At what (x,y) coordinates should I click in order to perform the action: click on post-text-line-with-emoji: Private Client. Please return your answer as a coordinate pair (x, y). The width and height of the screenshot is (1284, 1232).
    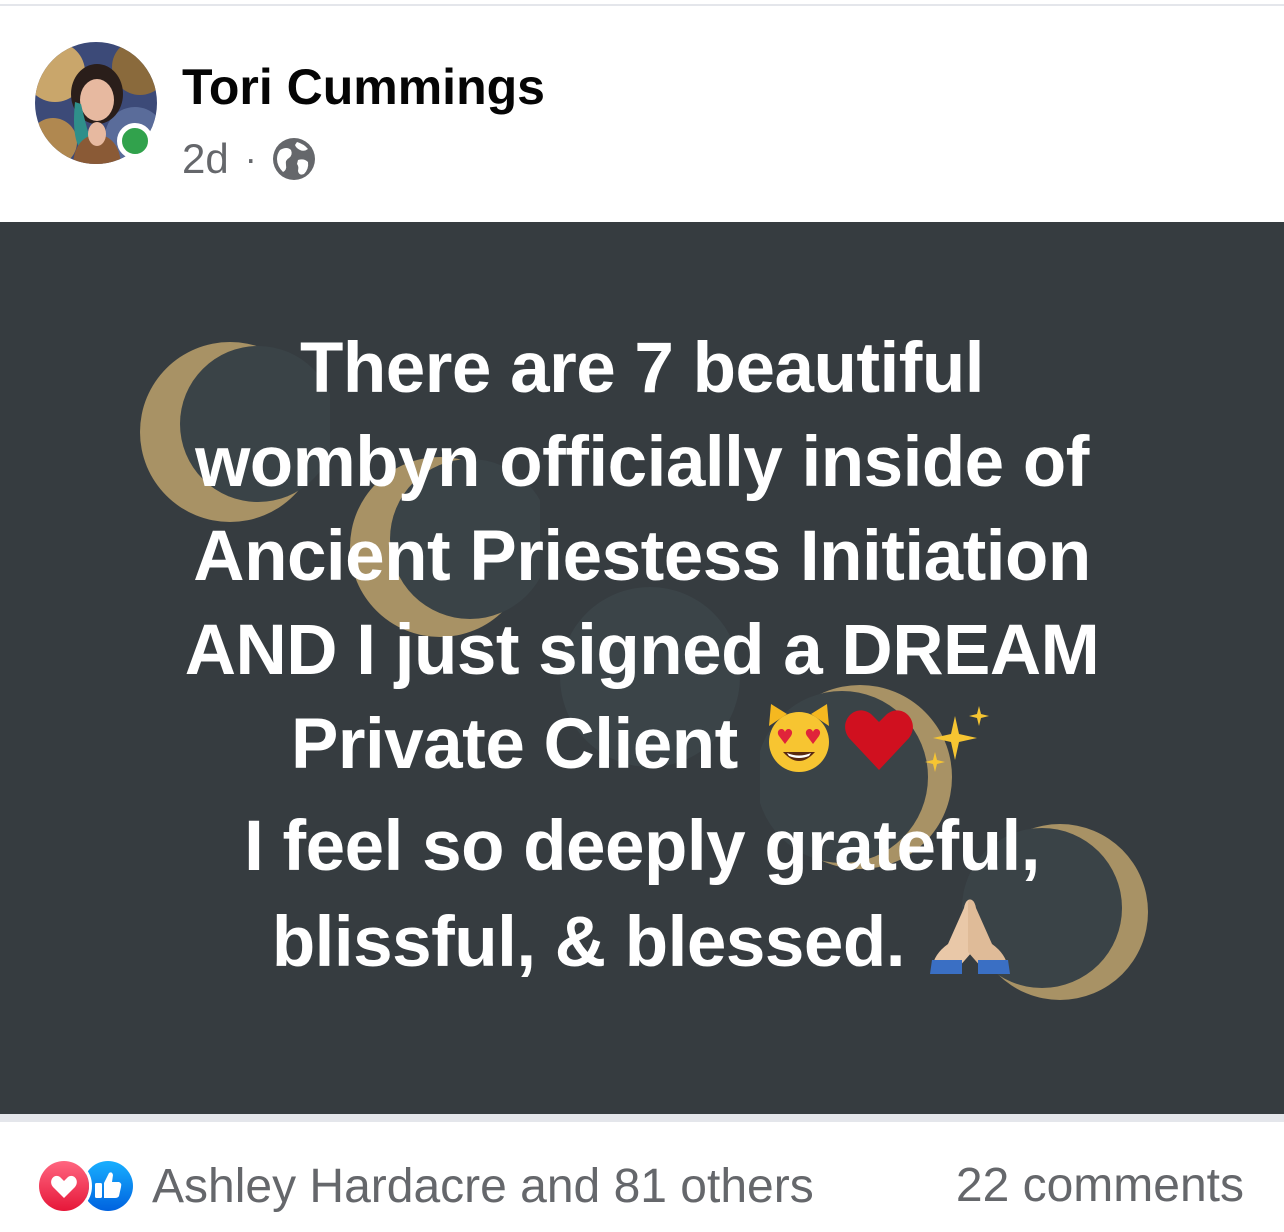
    Looking at the image, I should click on (642, 749).